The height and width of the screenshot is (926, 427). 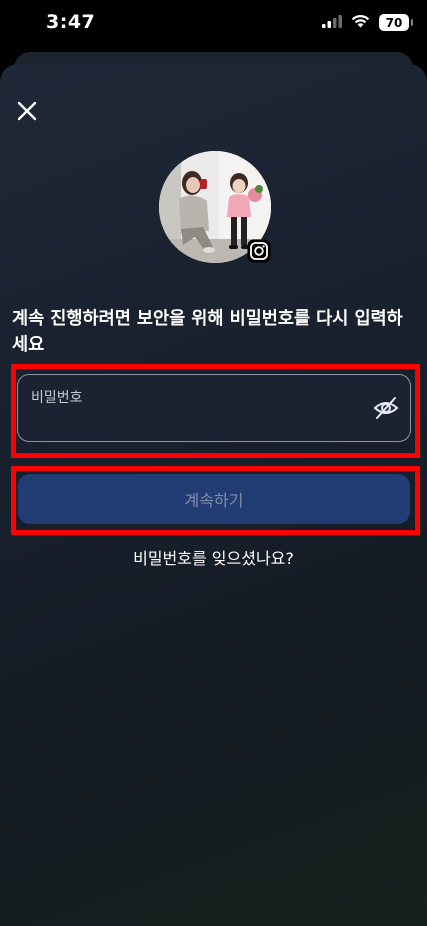 What do you see at coordinates (215, 208) in the screenshot?
I see `profile-avatar` at bounding box center [215, 208].